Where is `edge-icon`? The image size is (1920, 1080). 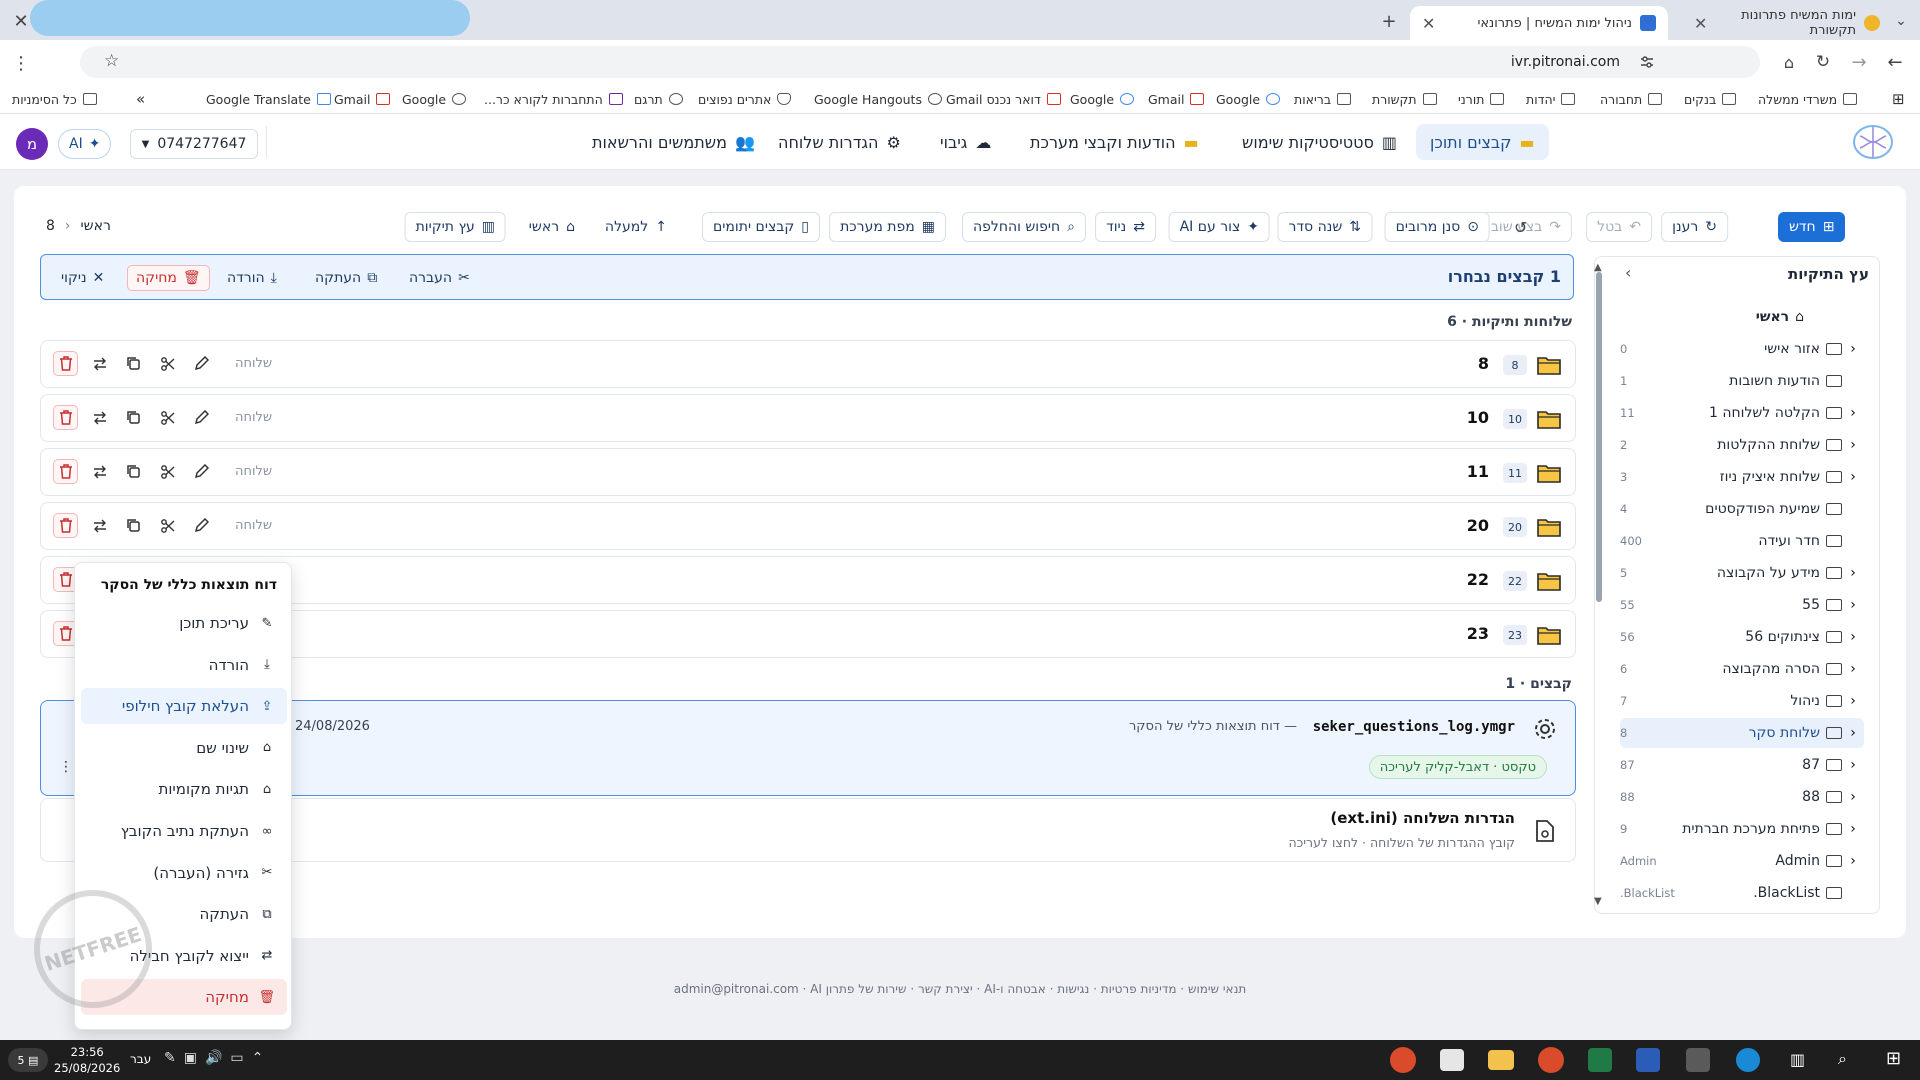 edge-icon is located at coordinates (1748, 1060).